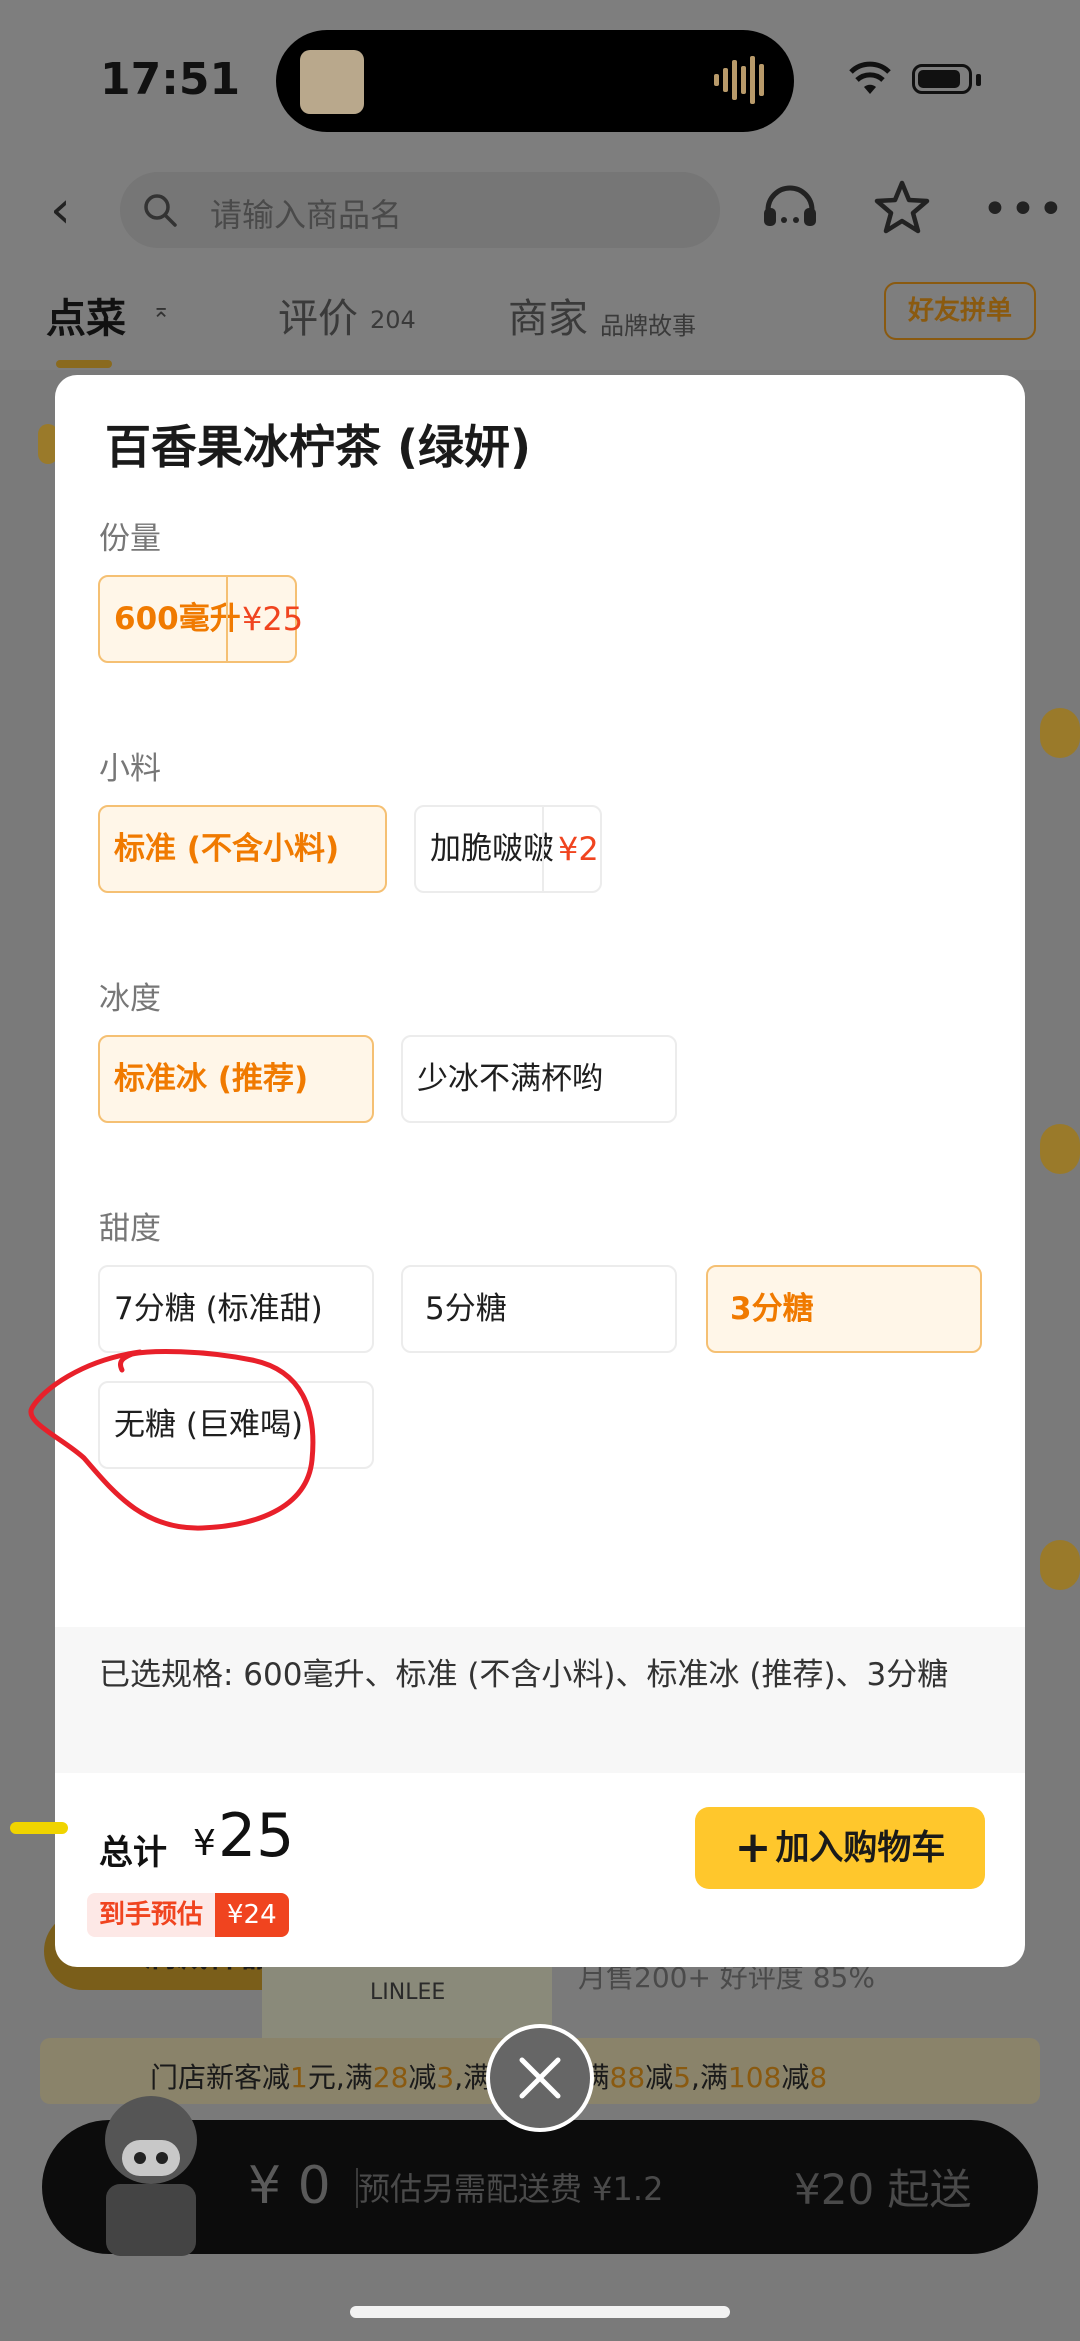 The height and width of the screenshot is (2341, 1080). I want to click on battery-tip, so click(978, 80).